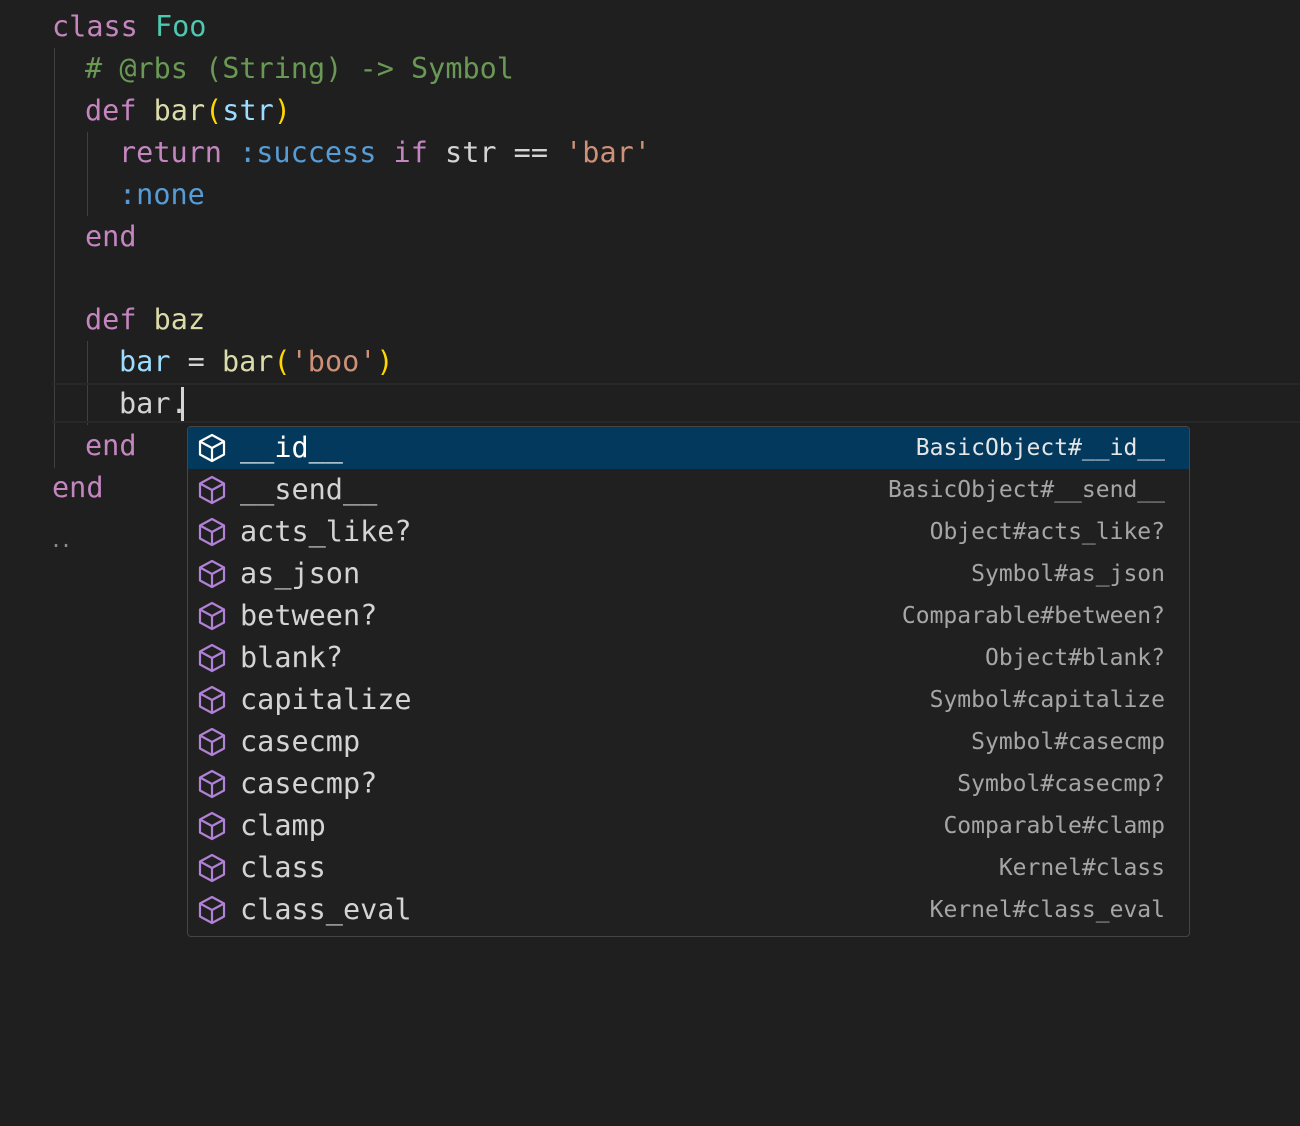  Describe the element at coordinates (162, 194) in the screenshot. I see `code-token: :none` at that location.